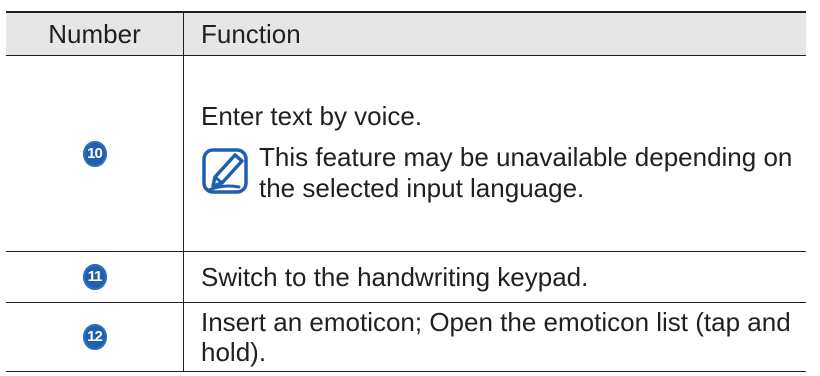  I want to click on number-cell: 12, so click(95, 337).